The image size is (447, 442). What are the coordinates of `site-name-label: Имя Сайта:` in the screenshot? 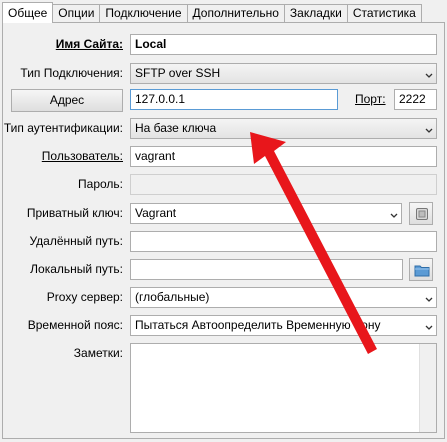 It's located at (89, 44).